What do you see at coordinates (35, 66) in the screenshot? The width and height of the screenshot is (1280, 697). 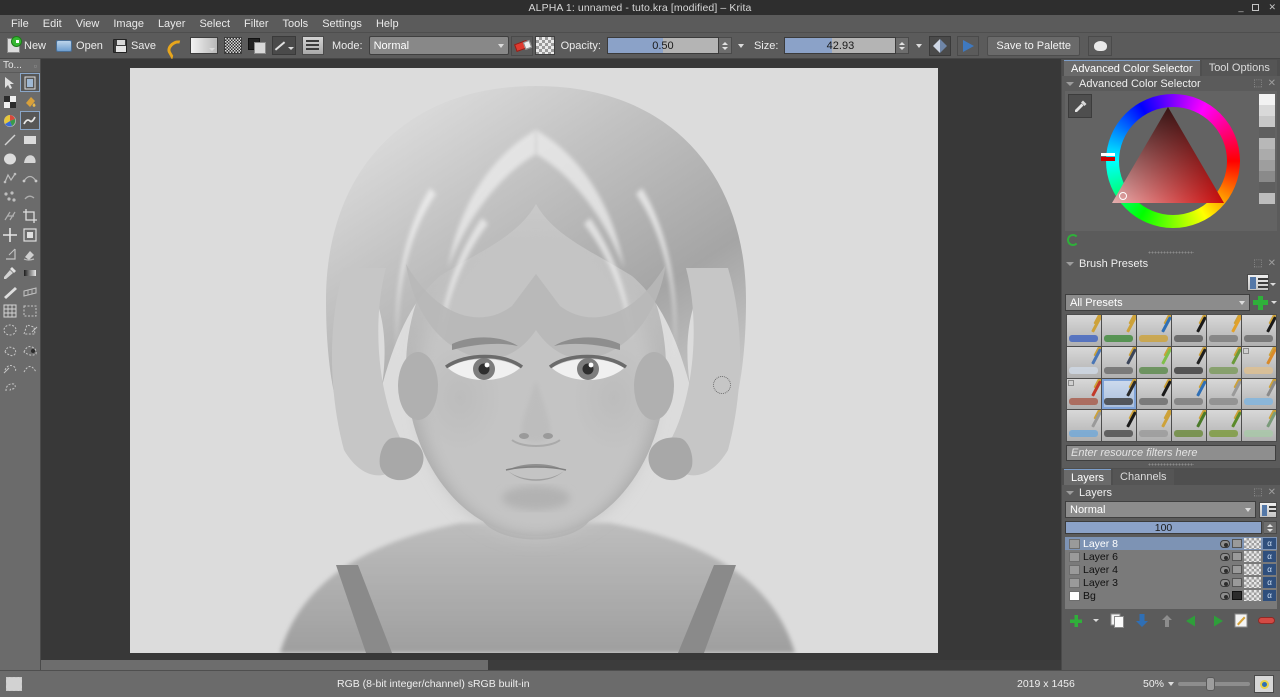 I see `toolbox-float-icon: ▫` at bounding box center [35, 66].